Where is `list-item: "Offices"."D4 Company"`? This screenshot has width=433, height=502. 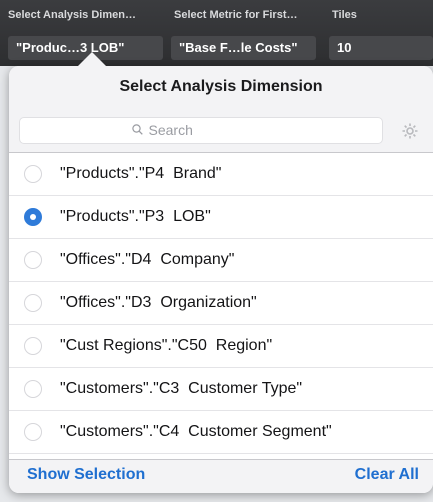 list-item: "Offices"."D4 Company" is located at coordinates (221, 260).